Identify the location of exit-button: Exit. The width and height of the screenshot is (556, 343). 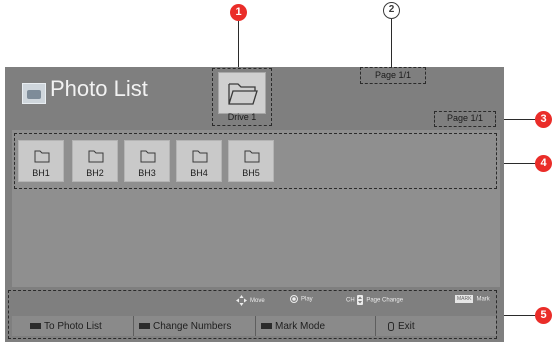
(436, 326).